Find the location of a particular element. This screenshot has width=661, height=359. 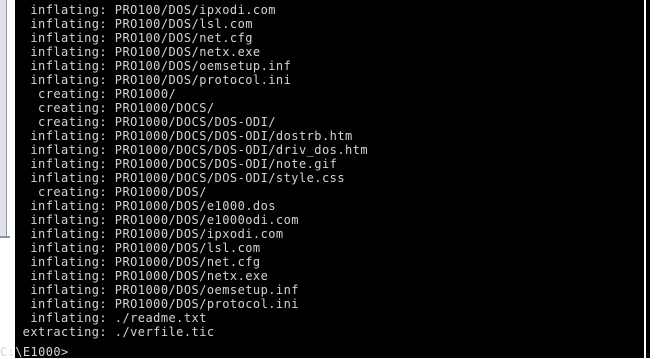

command-prompt: C:\E1000> is located at coordinates (34, 352).